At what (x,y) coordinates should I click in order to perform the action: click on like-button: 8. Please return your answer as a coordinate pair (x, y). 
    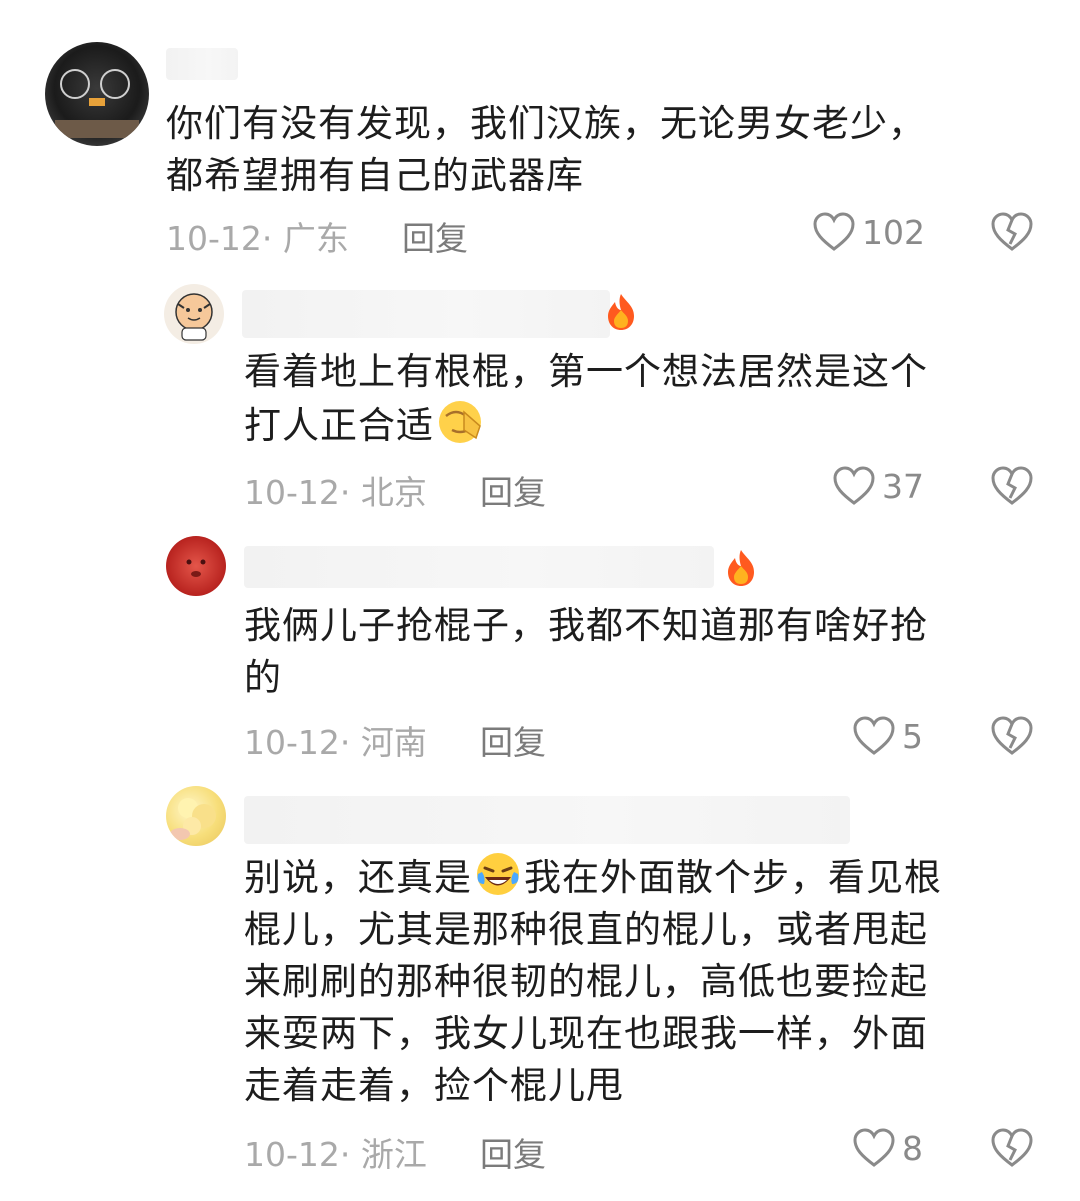
    Looking at the image, I should click on (887, 1148).